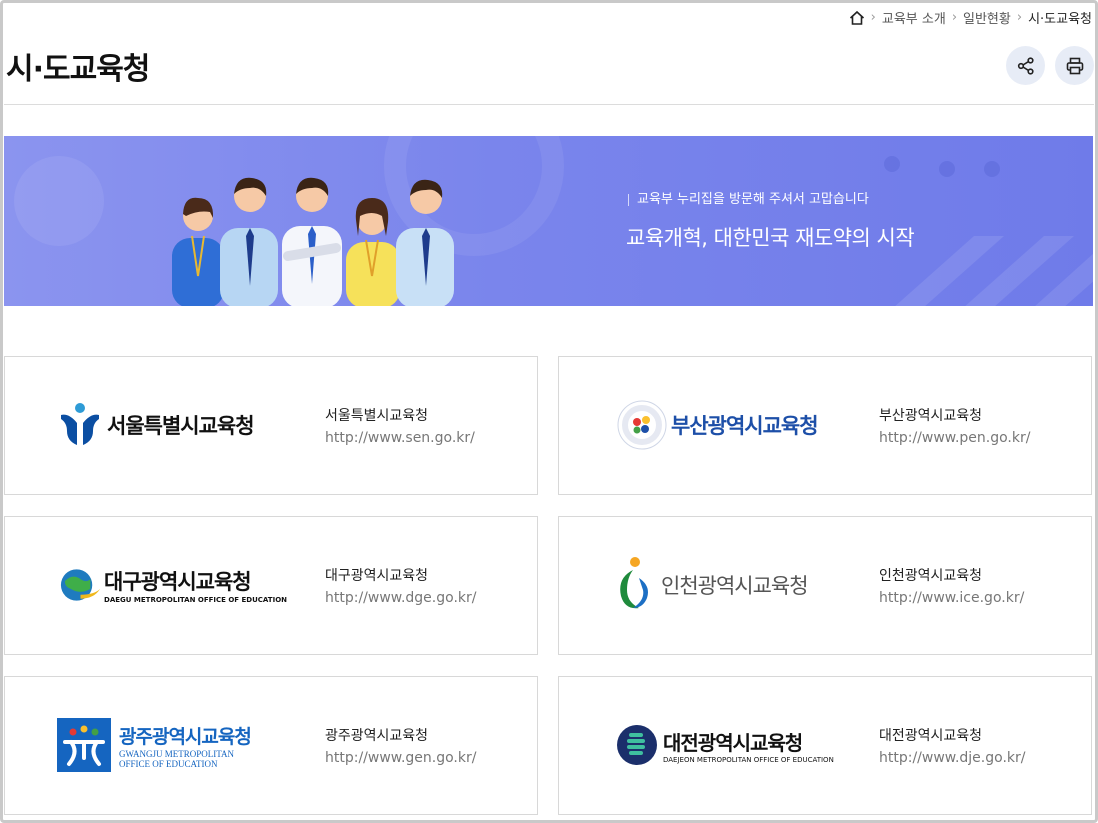 This screenshot has height=823, width=1098. I want to click on office-name: 서울특별시교육청, so click(377, 416).